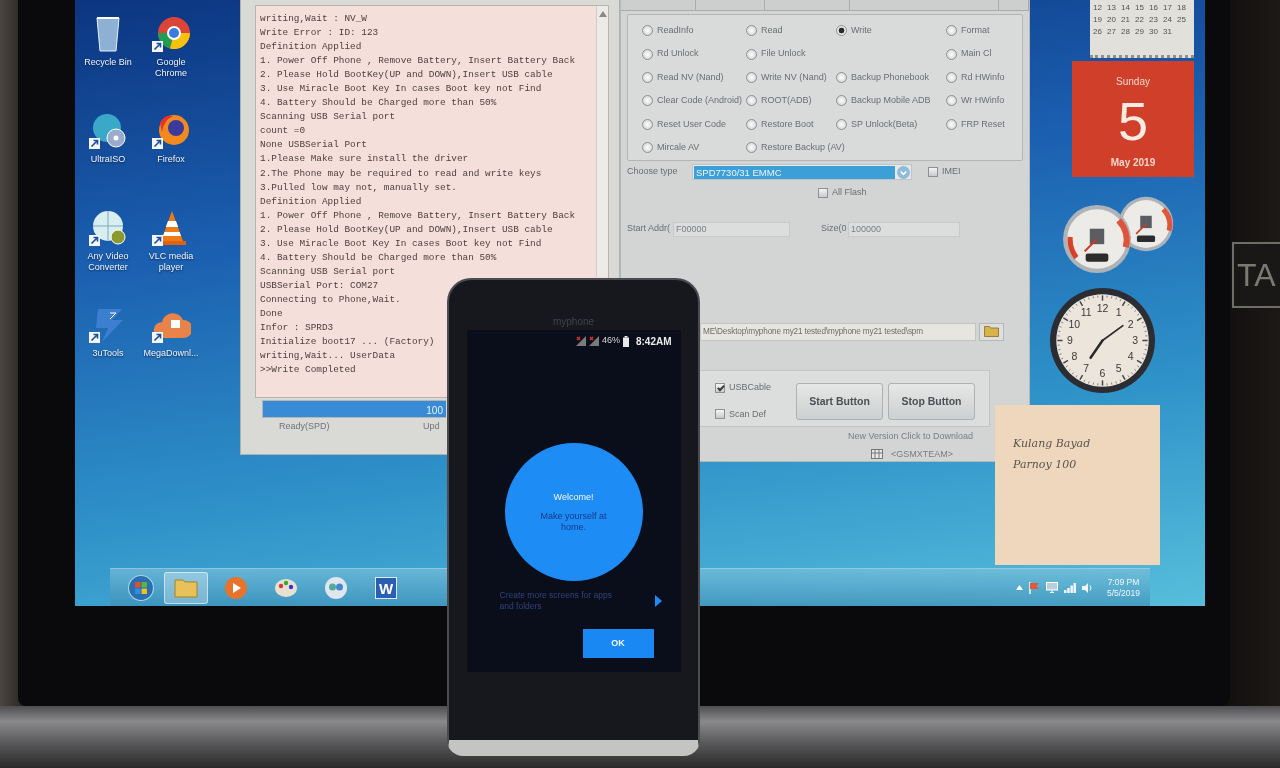 The width and height of the screenshot is (1280, 768). I want to click on calendar-day: 20, so click(1114, 20).